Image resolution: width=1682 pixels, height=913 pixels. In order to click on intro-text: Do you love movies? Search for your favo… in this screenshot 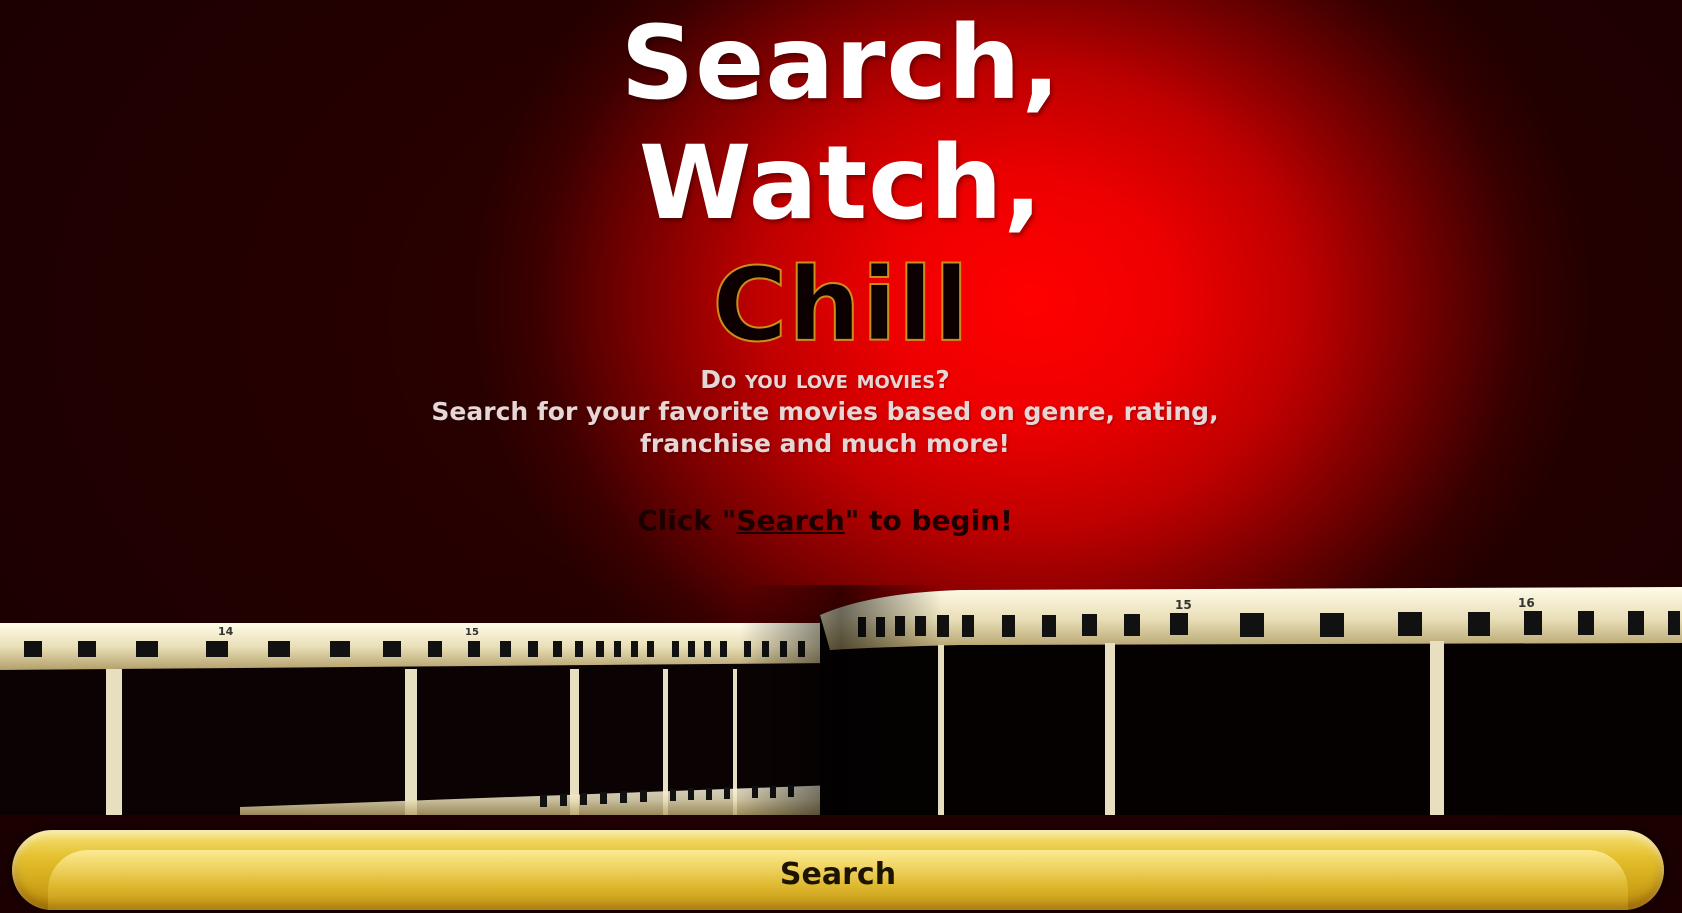, I will do `click(825, 412)`.